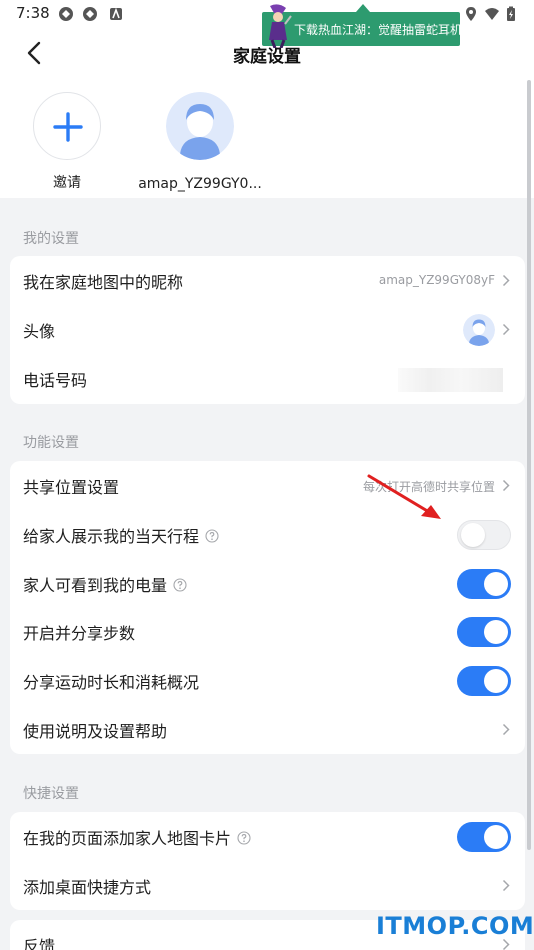 This screenshot has height=950, width=534. What do you see at coordinates (267, 836) in the screenshot?
I see `family-map-card-row: 在我的页面添加家人地图卡片` at bounding box center [267, 836].